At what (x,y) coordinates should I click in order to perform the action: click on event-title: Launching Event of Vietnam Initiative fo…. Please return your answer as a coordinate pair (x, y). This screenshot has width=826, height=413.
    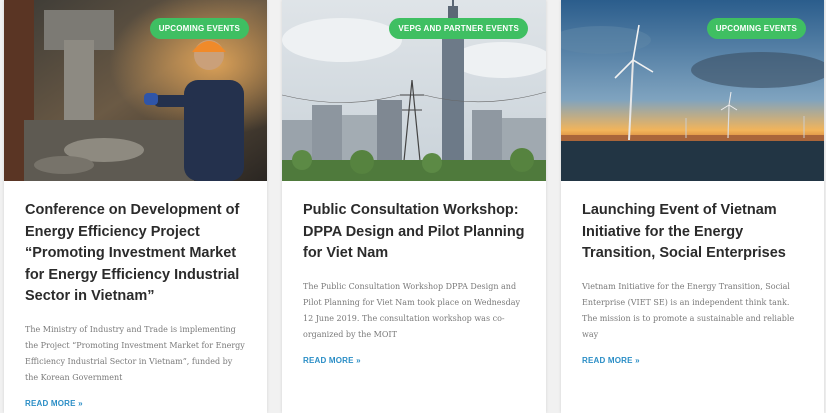
    Looking at the image, I should click on (692, 232).